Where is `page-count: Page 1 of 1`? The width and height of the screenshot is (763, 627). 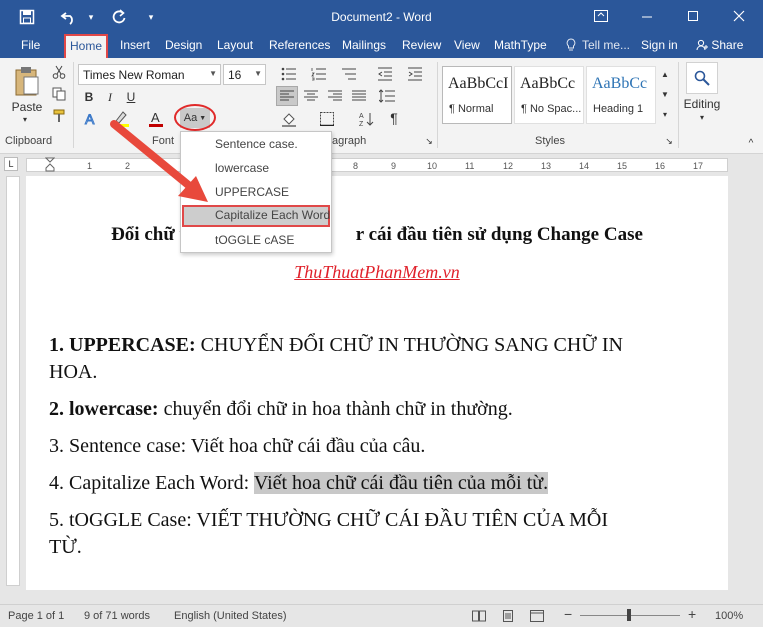
page-count: Page 1 of 1 is located at coordinates (36, 616).